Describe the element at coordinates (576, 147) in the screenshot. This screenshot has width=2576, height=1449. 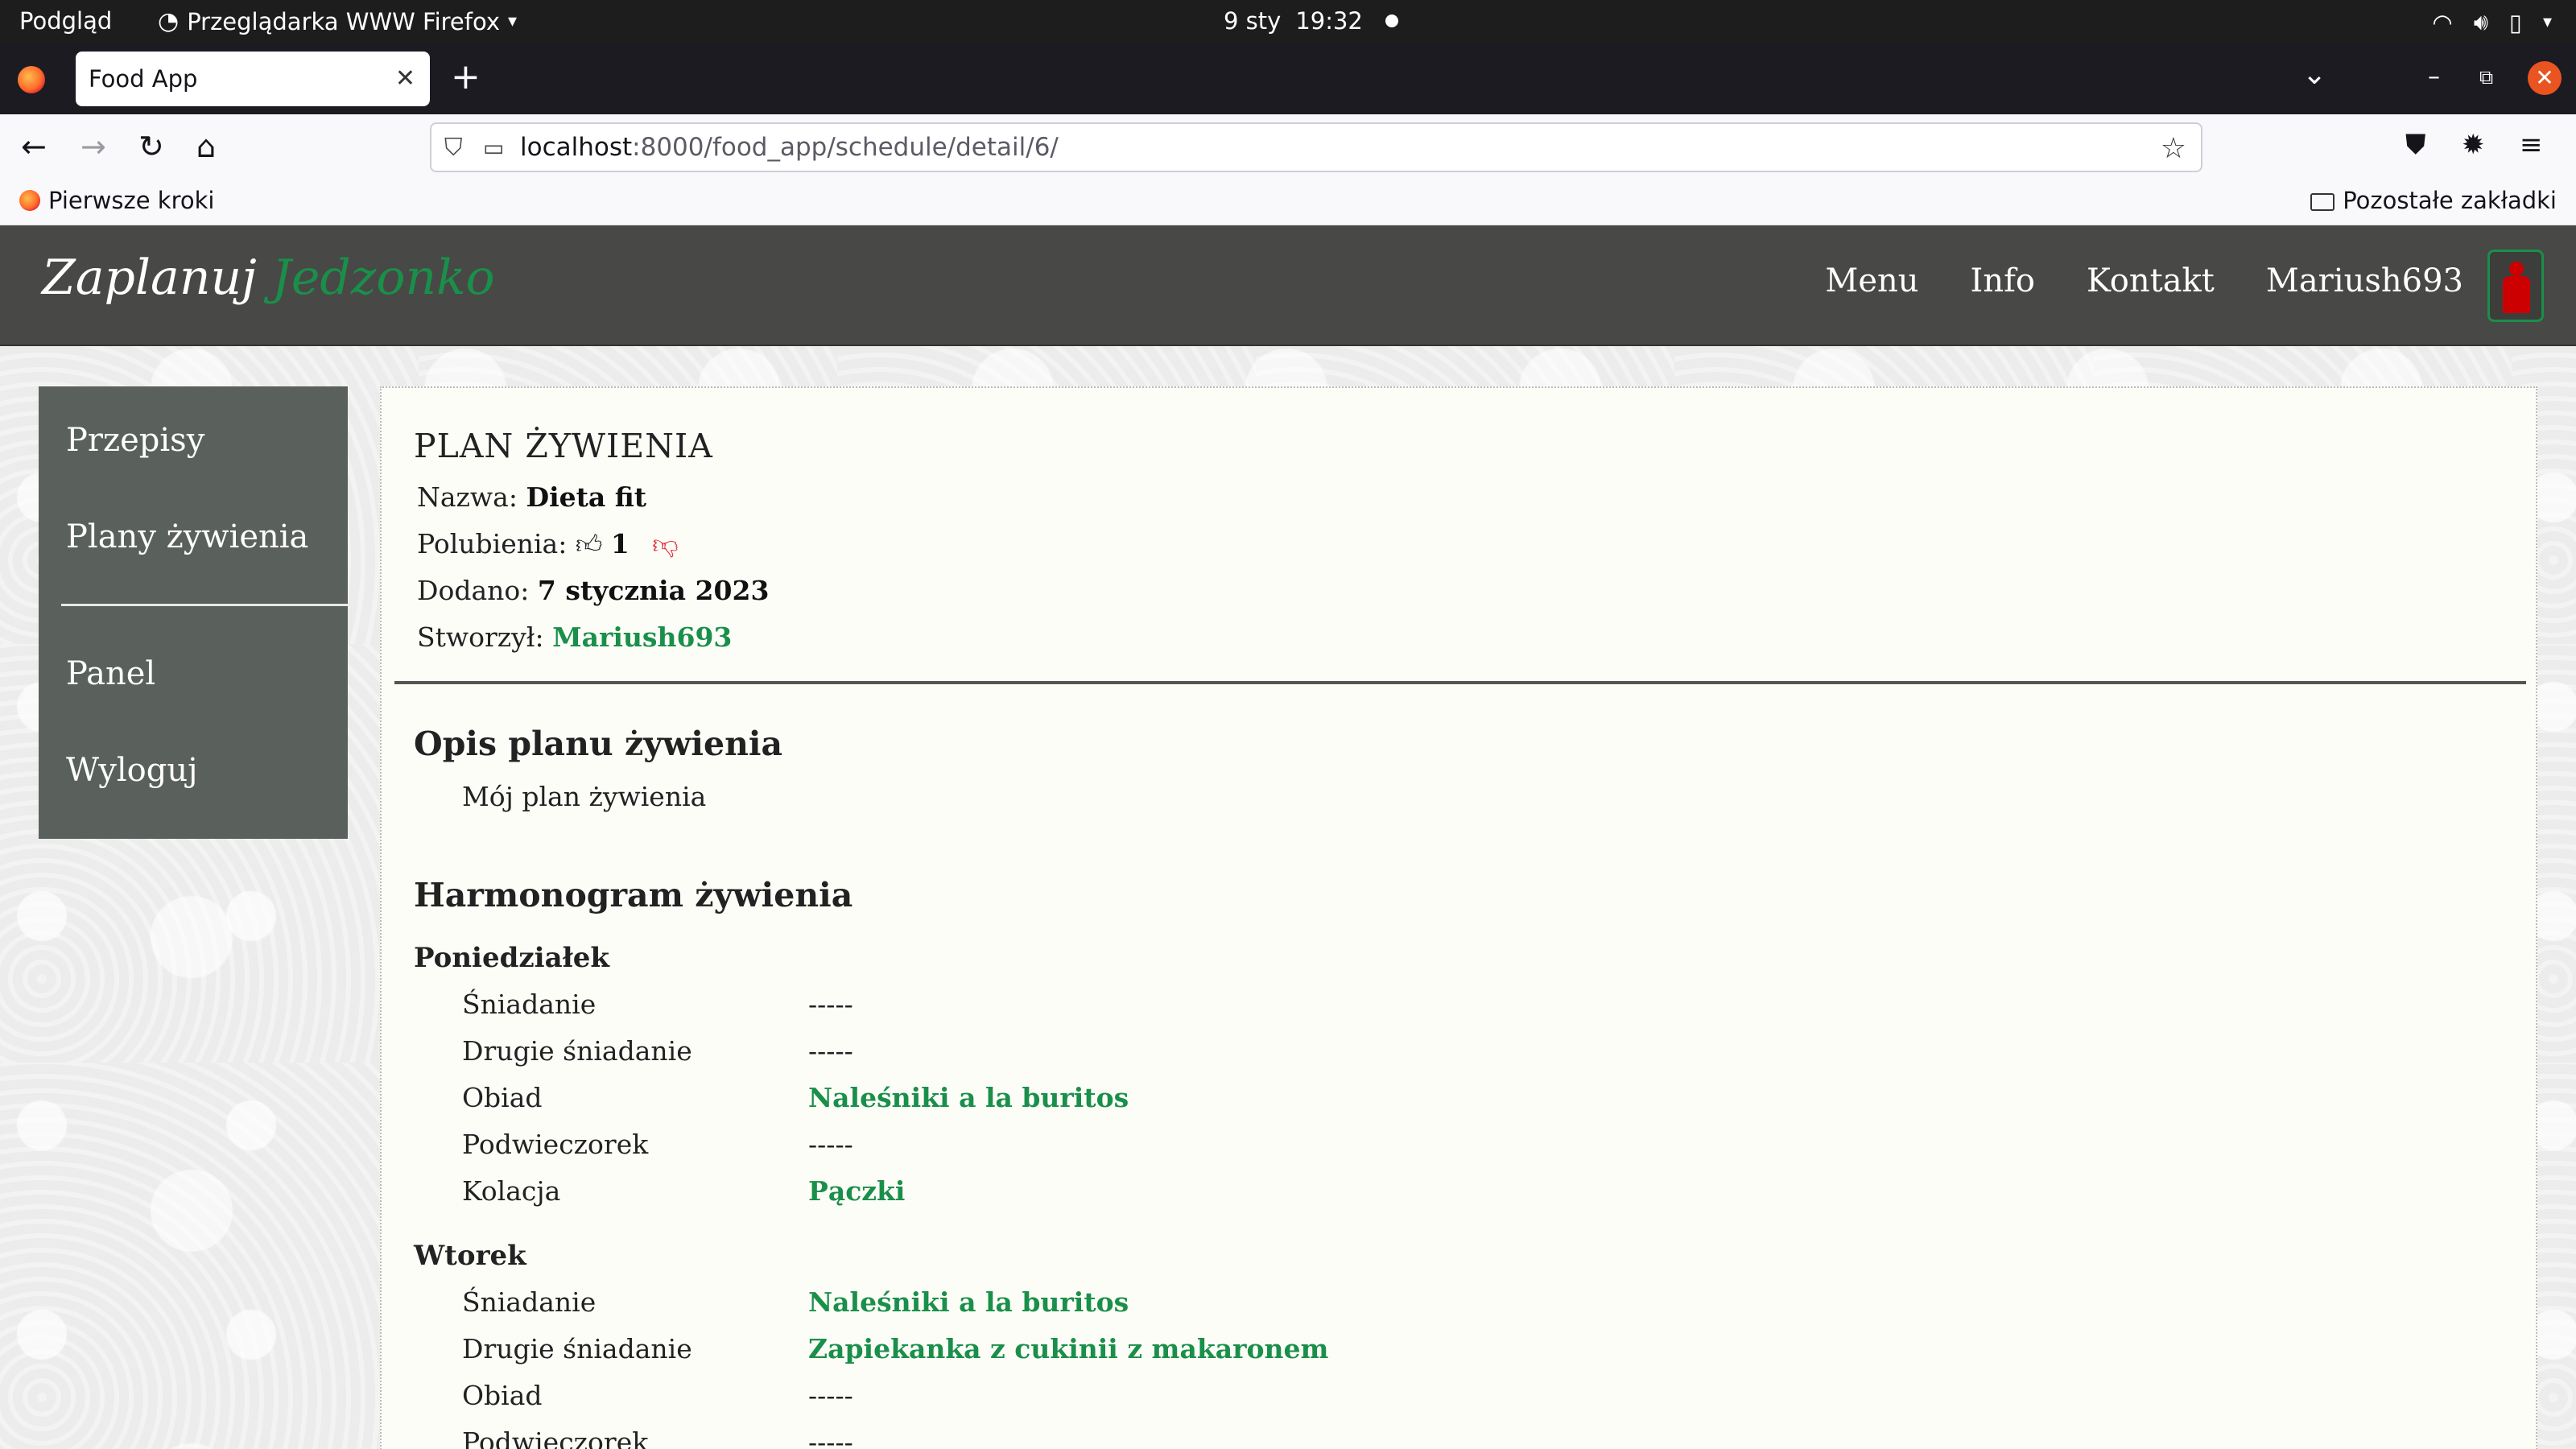
I see `url-host: localhost` at that location.